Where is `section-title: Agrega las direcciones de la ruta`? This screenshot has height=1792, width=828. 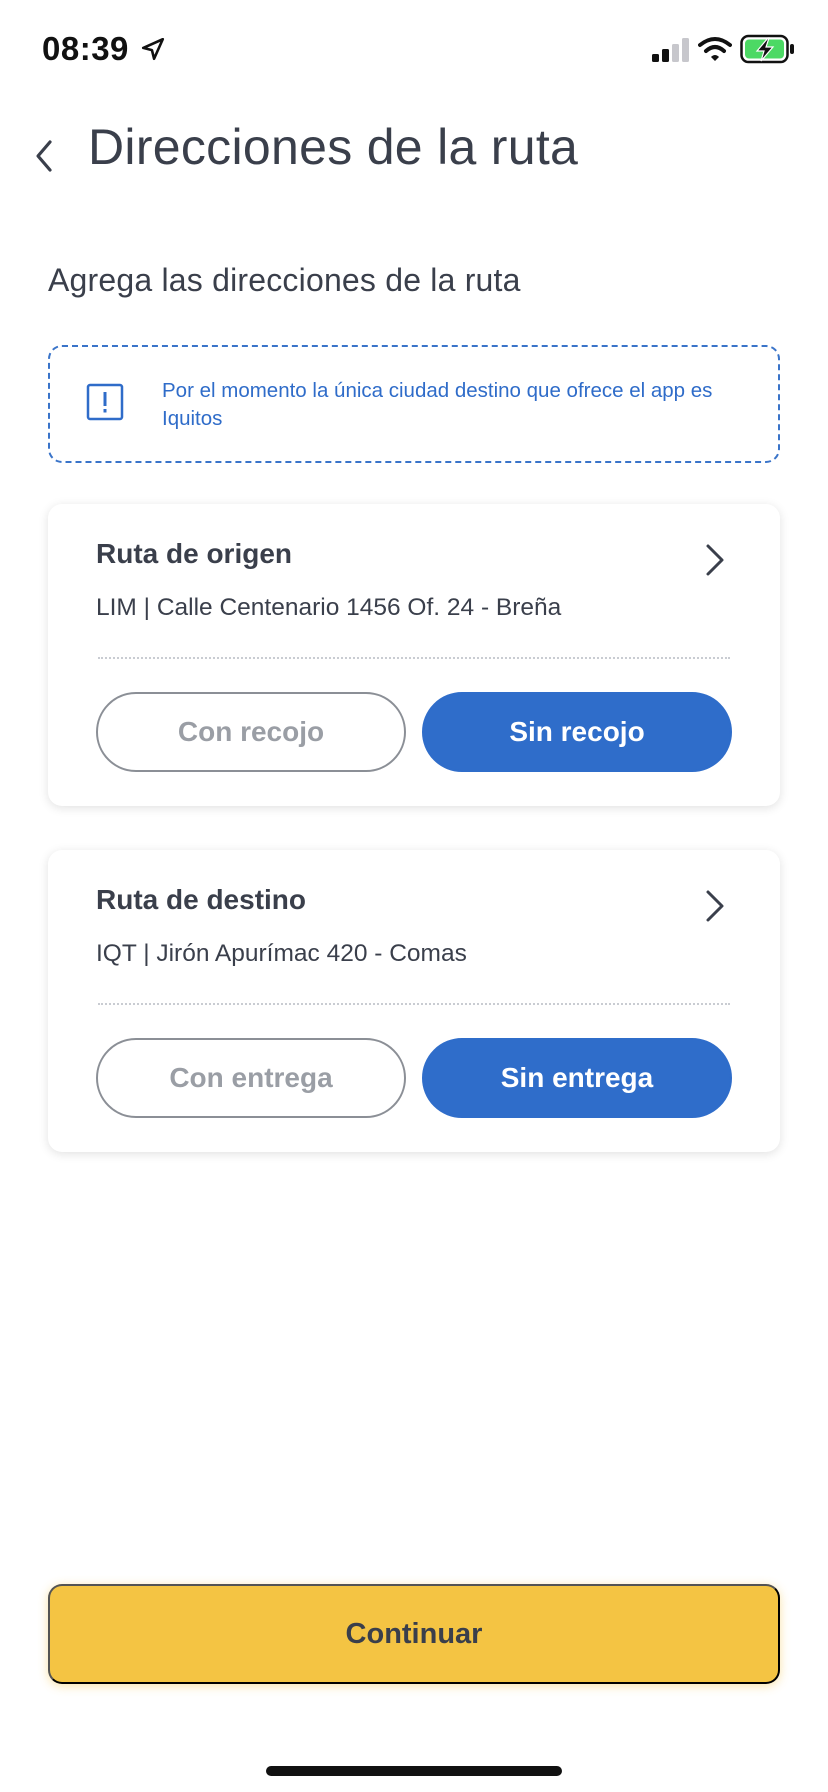 section-title: Agrega las direcciones de la ruta is located at coordinates (284, 280).